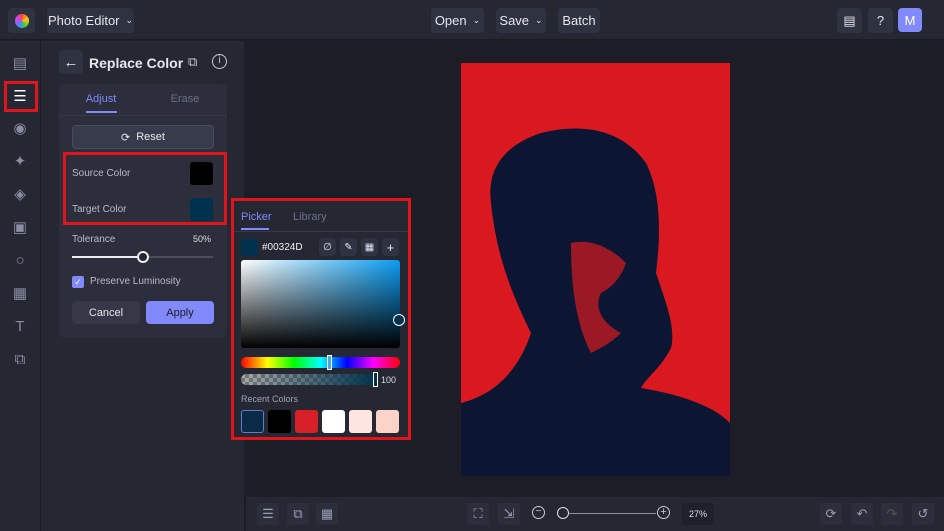  I want to click on layers-icon: ☰, so click(268, 514).